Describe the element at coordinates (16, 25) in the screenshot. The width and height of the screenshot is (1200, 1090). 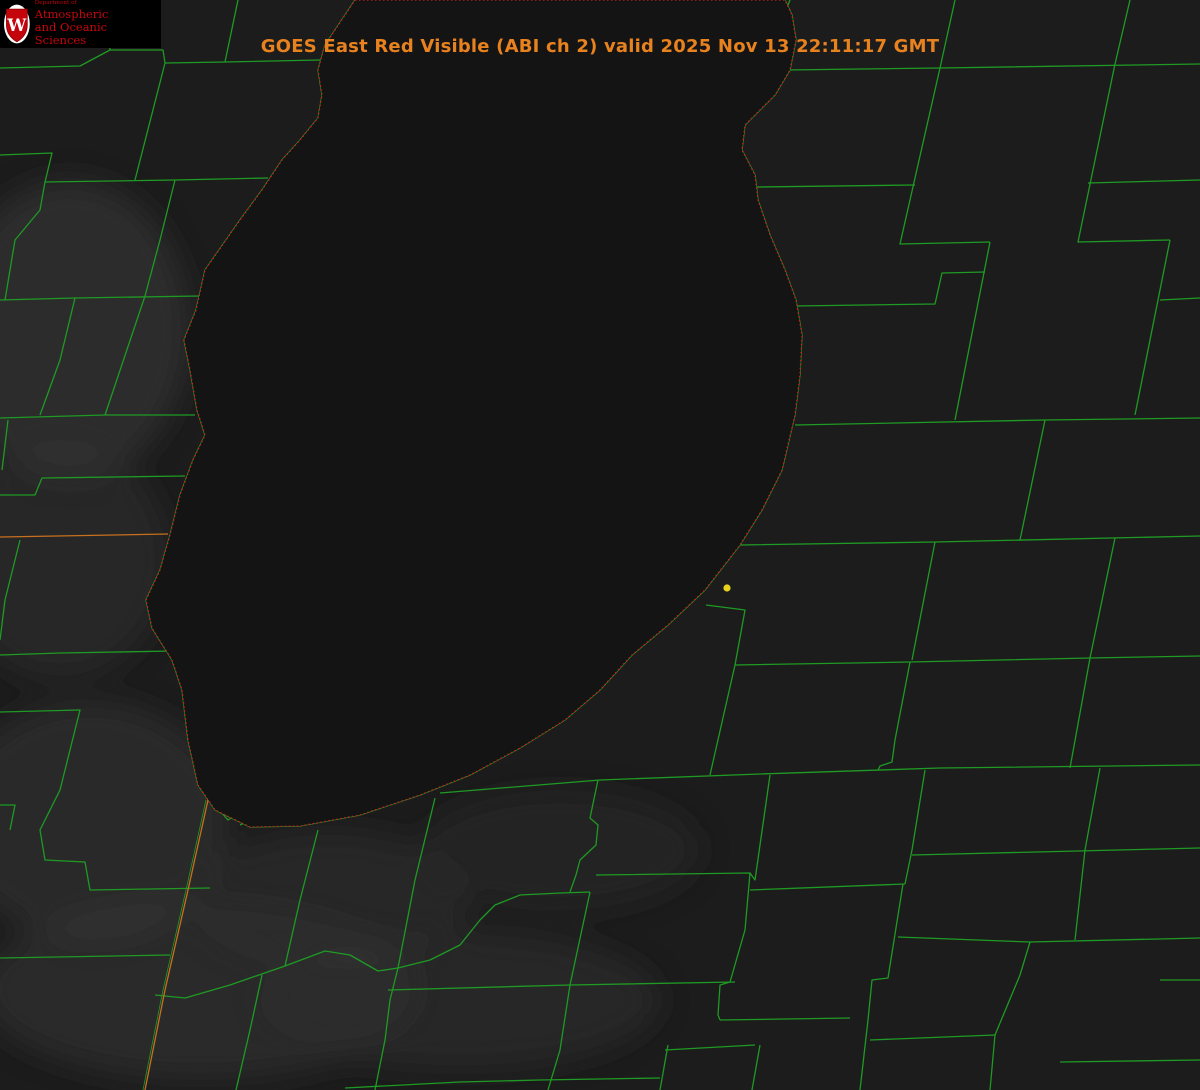
I see `shield-letter: W` at that location.